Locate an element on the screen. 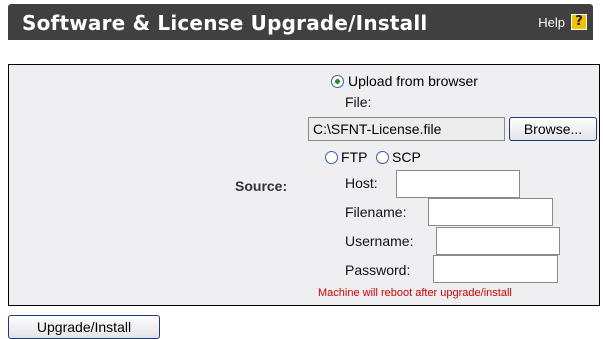  host-input is located at coordinates (458, 184).